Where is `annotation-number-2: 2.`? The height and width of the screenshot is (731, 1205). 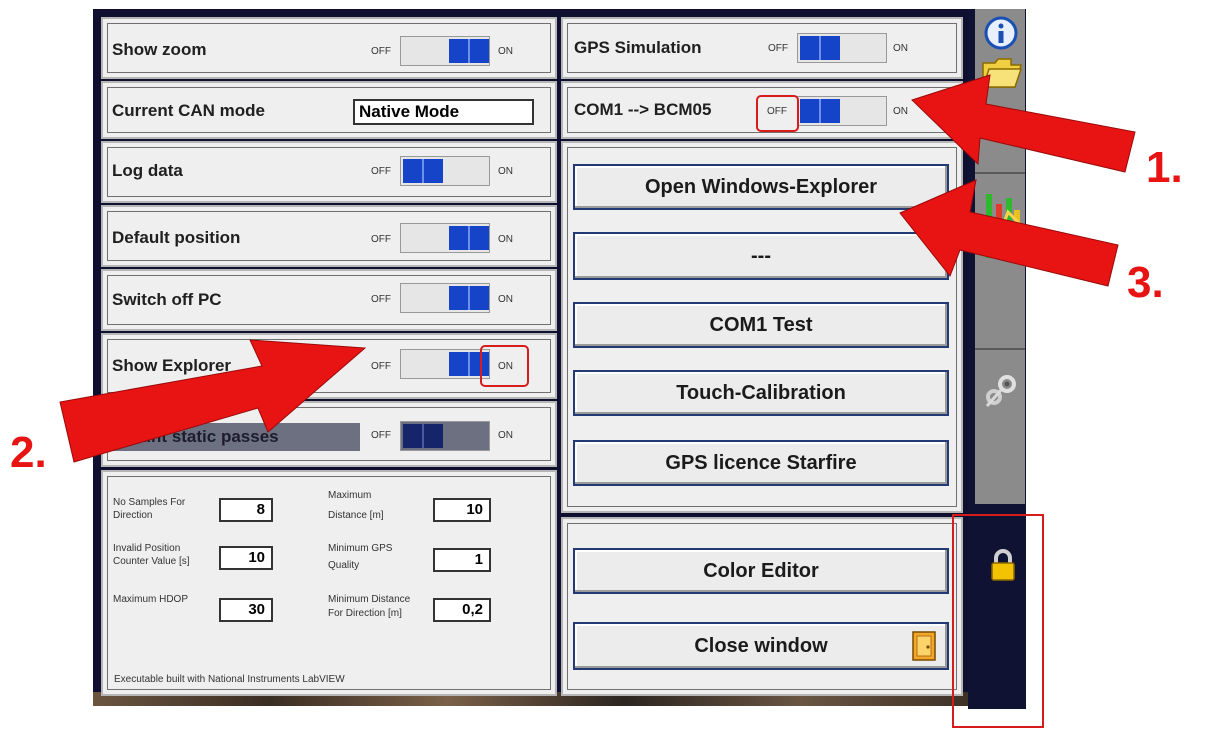 annotation-number-2: 2. is located at coordinates (28, 452).